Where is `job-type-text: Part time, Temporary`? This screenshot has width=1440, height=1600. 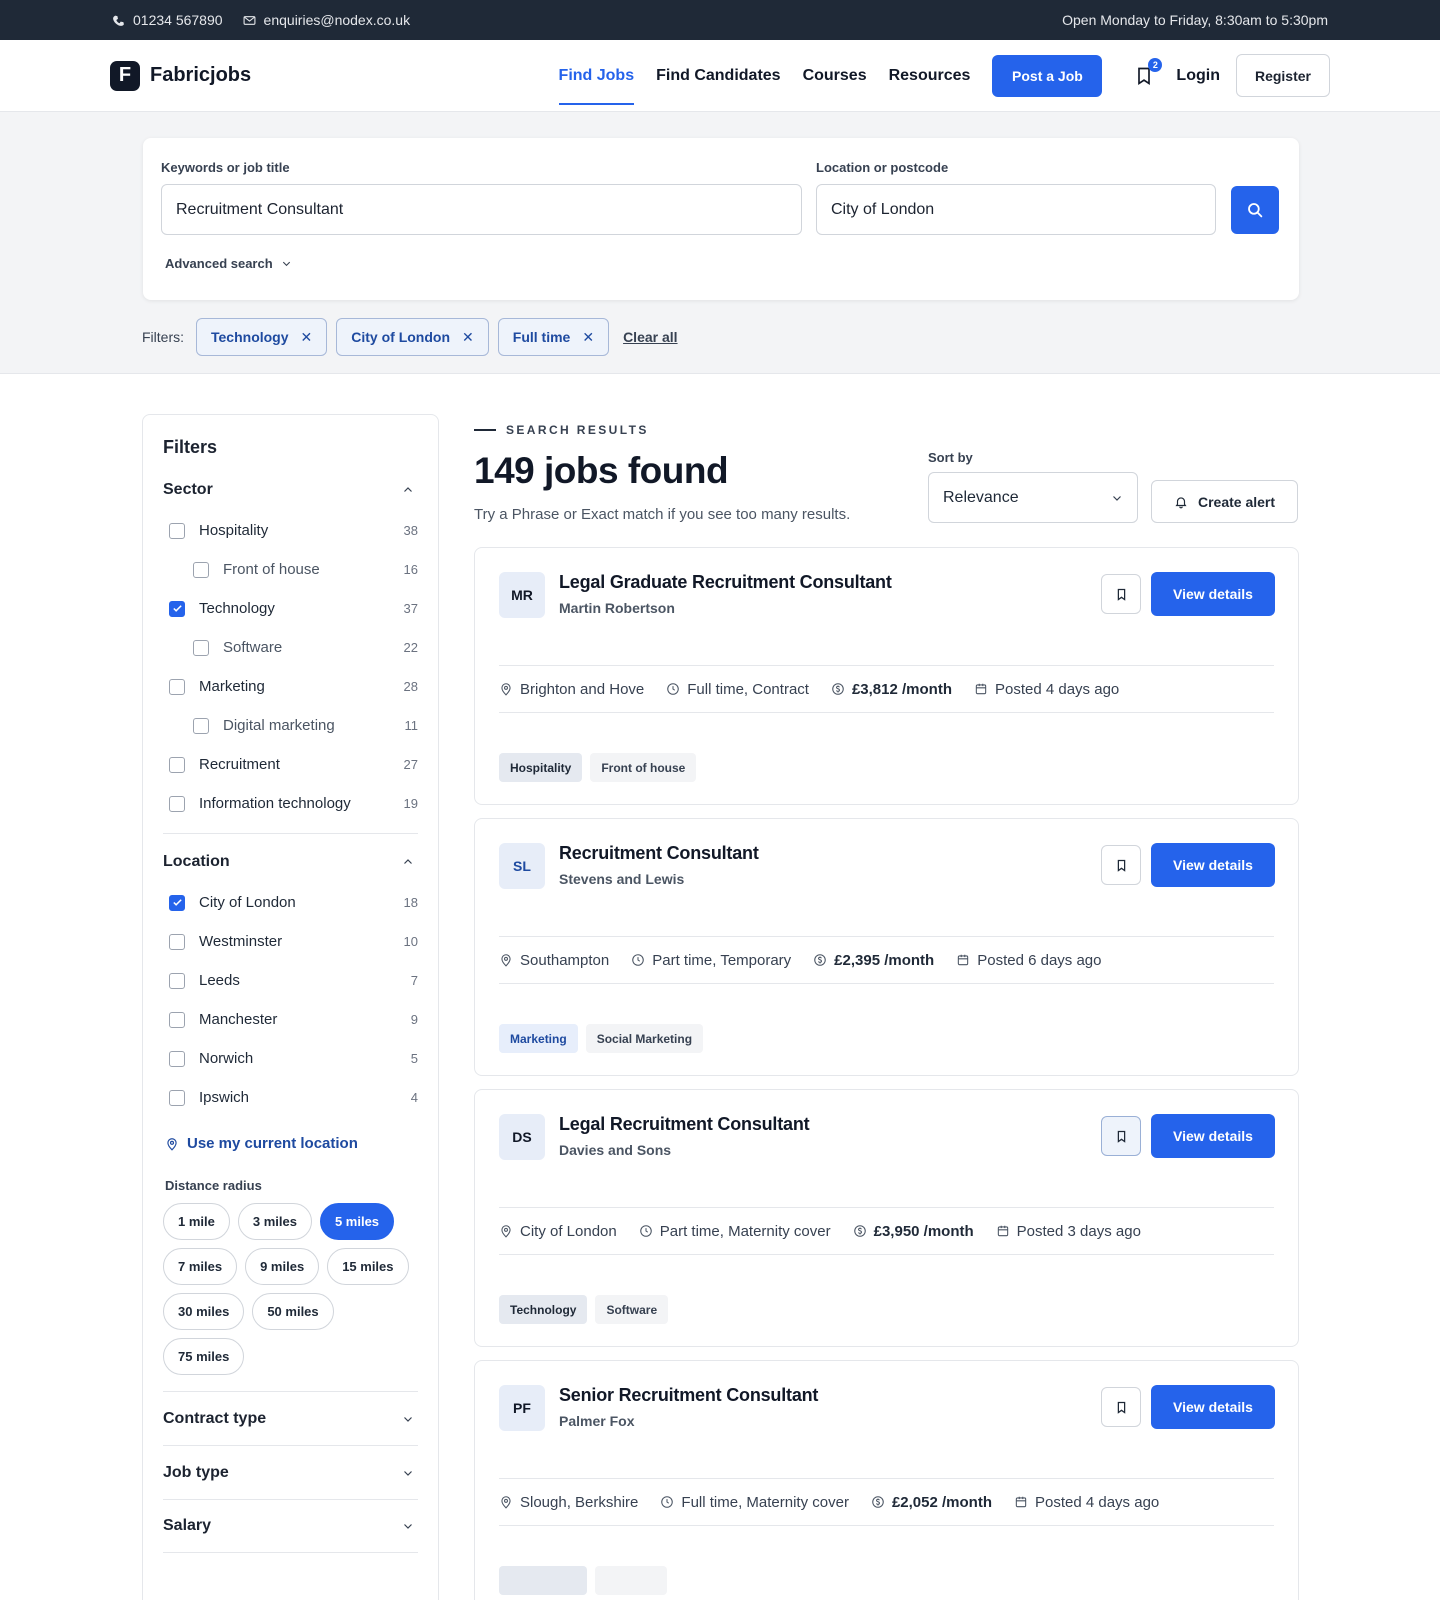
job-type-text: Part time, Temporary is located at coordinates (722, 960).